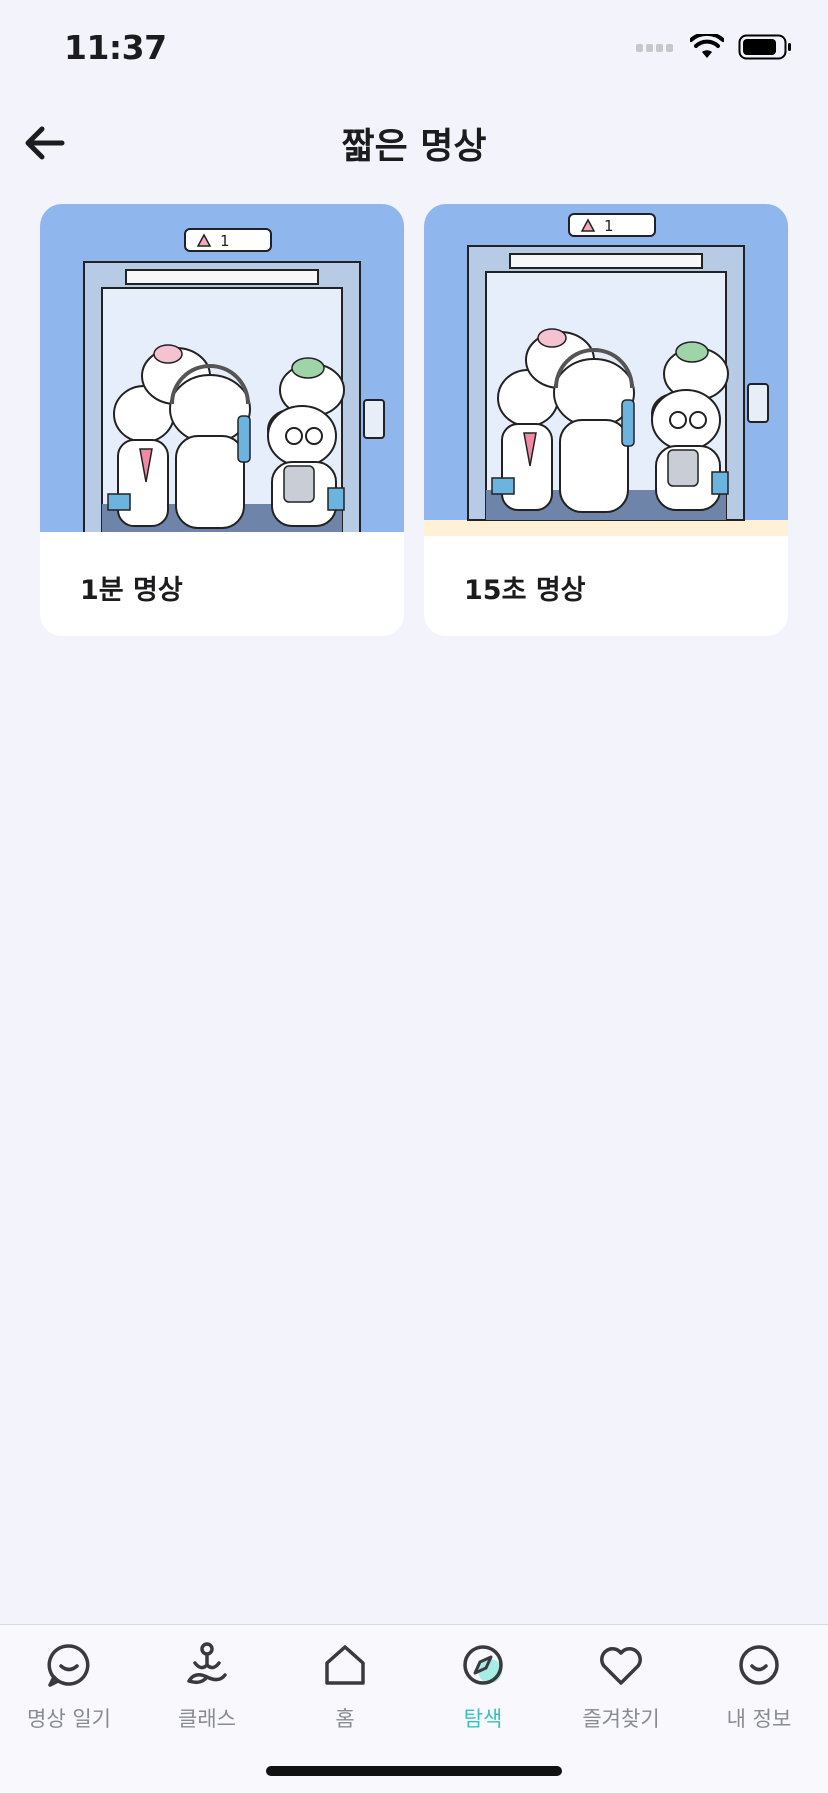  Describe the element at coordinates (483, 1694) in the screenshot. I see `tab-explore: 탐색` at that location.